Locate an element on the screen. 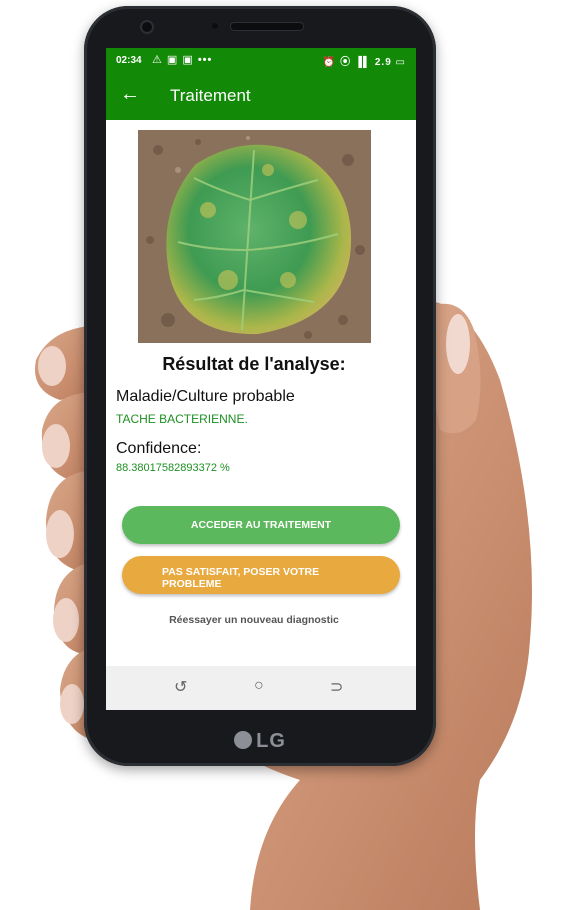 This screenshot has width=577, height=910. disease-value: TACHE BACTERIENNE. is located at coordinates (182, 419).